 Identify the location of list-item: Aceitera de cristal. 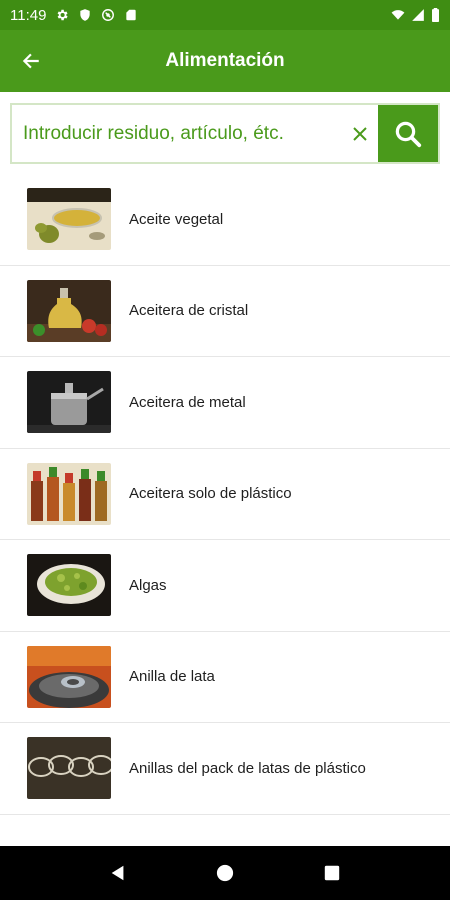
(225, 311).